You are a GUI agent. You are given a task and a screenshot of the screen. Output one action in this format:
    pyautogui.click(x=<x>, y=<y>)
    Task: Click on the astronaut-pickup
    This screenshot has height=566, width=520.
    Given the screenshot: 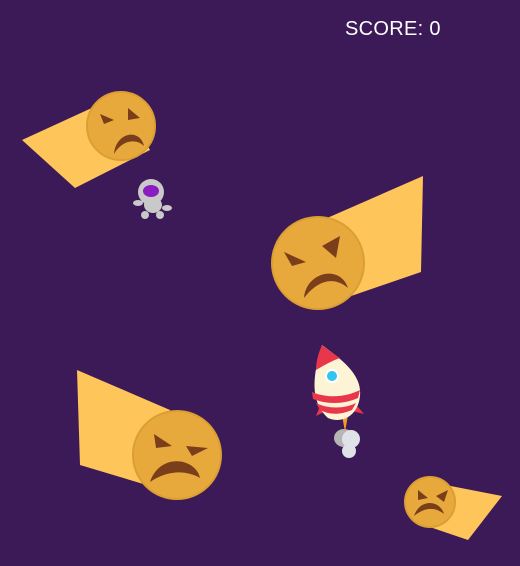 What is the action you would take?
    pyautogui.click(x=152, y=199)
    